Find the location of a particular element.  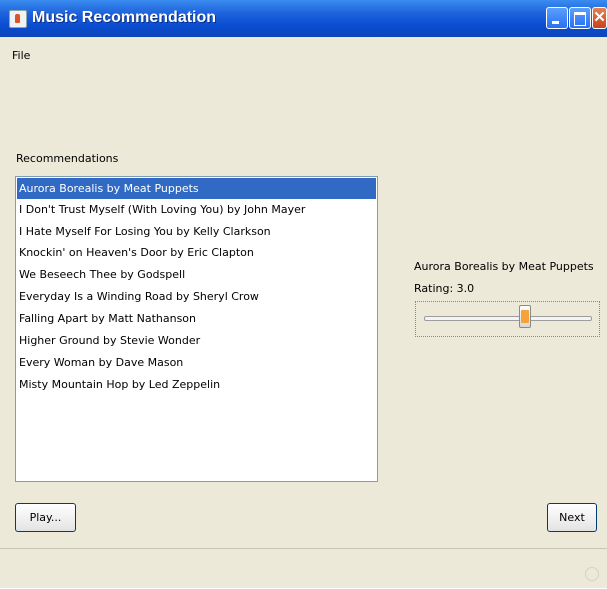

list-item: Aurora Borealis by Meat Puppets is located at coordinates (196, 188).